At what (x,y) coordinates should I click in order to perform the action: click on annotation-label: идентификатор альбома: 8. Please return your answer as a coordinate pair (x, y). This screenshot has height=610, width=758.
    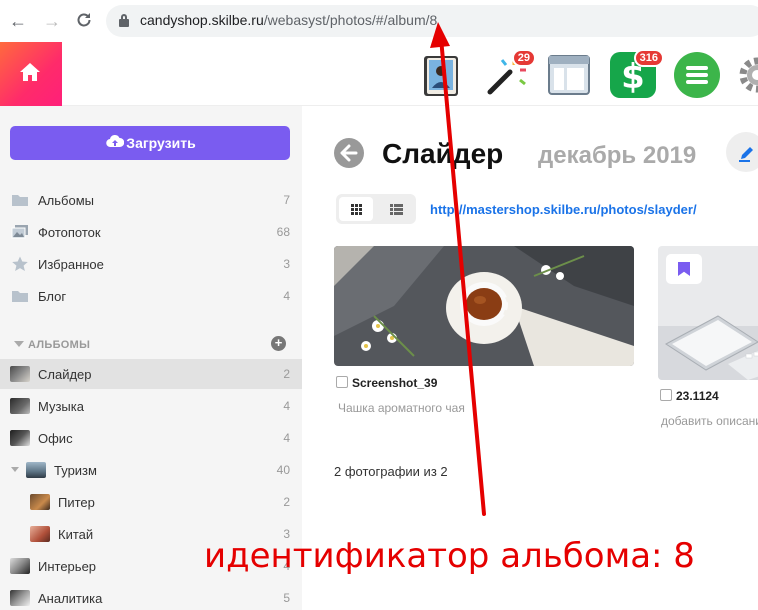
    Looking at the image, I should click on (449, 556).